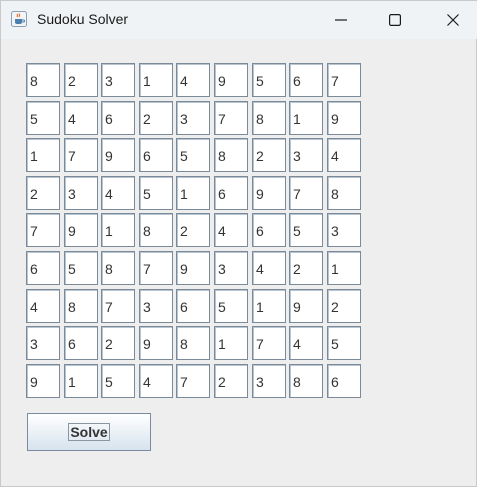 The height and width of the screenshot is (487, 477). Describe the element at coordinates (193, 80) in the screenshot. I see `sudoku-cell-r1-c5: 4` at that location.